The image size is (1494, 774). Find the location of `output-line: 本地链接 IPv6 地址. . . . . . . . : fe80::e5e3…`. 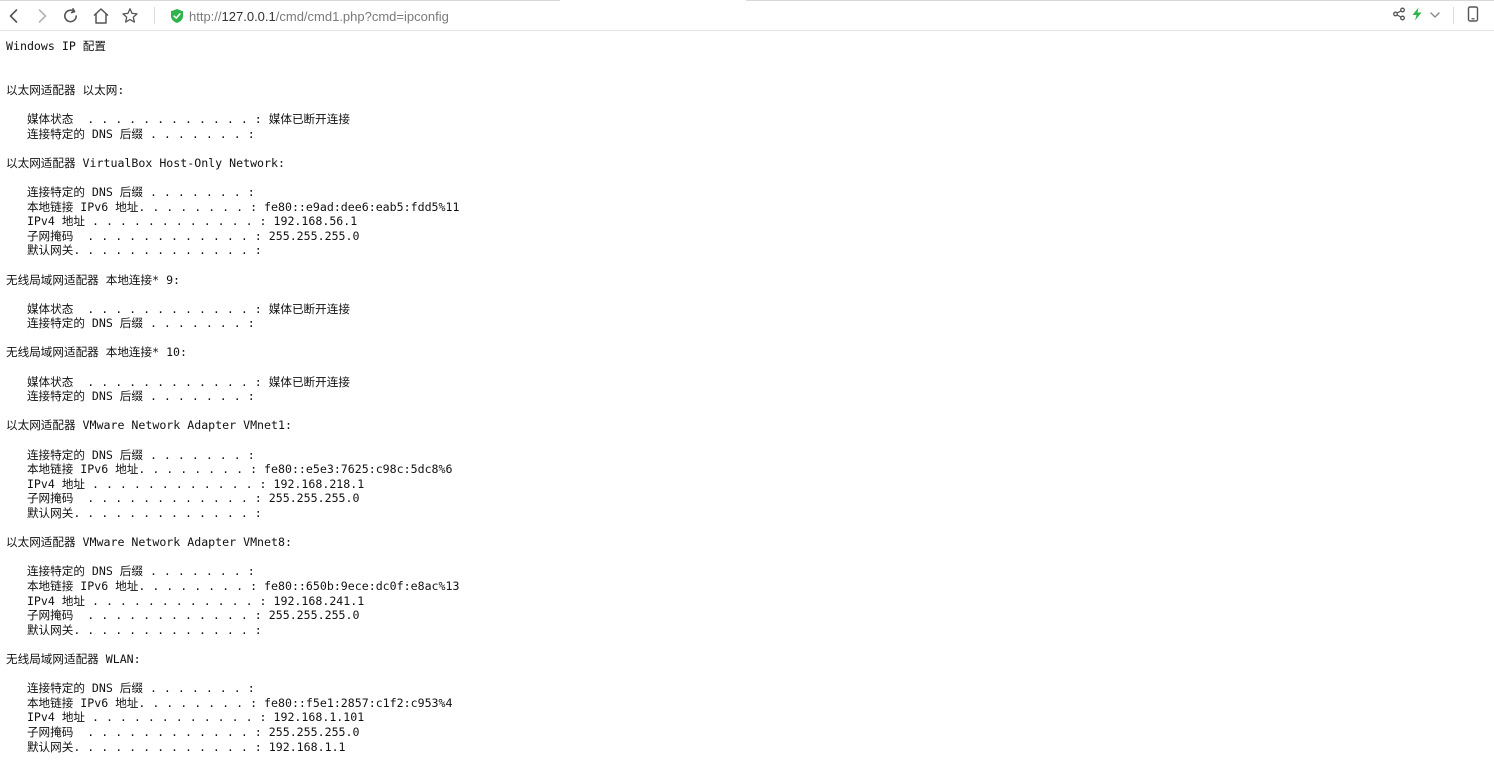

output-line: 本地链接 IPv6 地址. . . . . . . . : fe80::e5e3… is located at coordinates (229, 469).